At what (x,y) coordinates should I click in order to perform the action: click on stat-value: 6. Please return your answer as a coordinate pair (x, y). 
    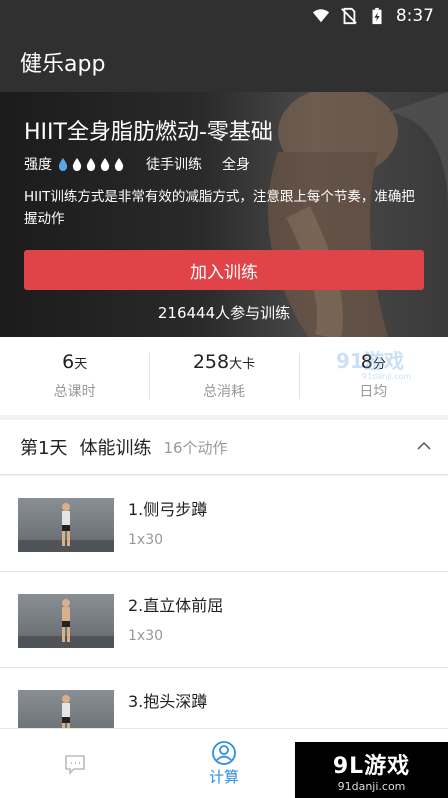
    Looking at the image, I should click on (68, 362).